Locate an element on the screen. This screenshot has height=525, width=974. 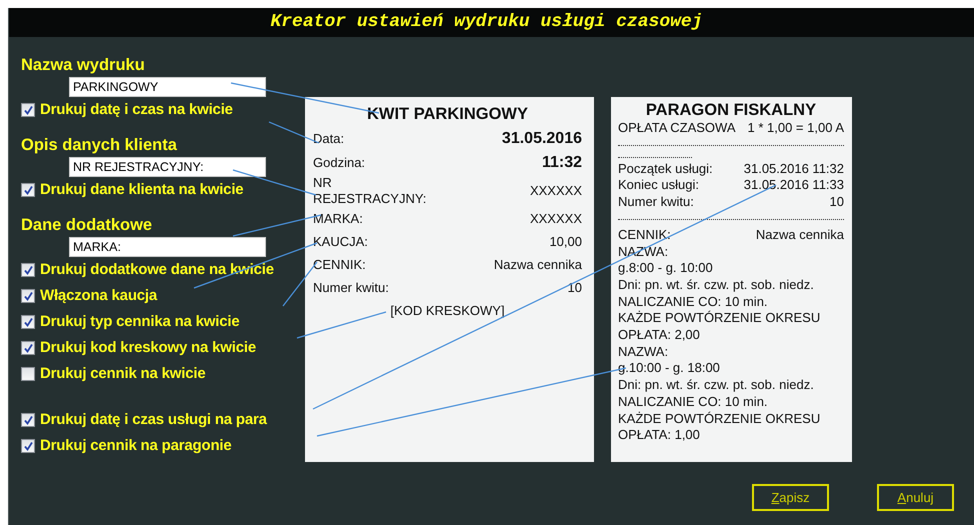
row-label: Data: is located at coordinates (328, 139).